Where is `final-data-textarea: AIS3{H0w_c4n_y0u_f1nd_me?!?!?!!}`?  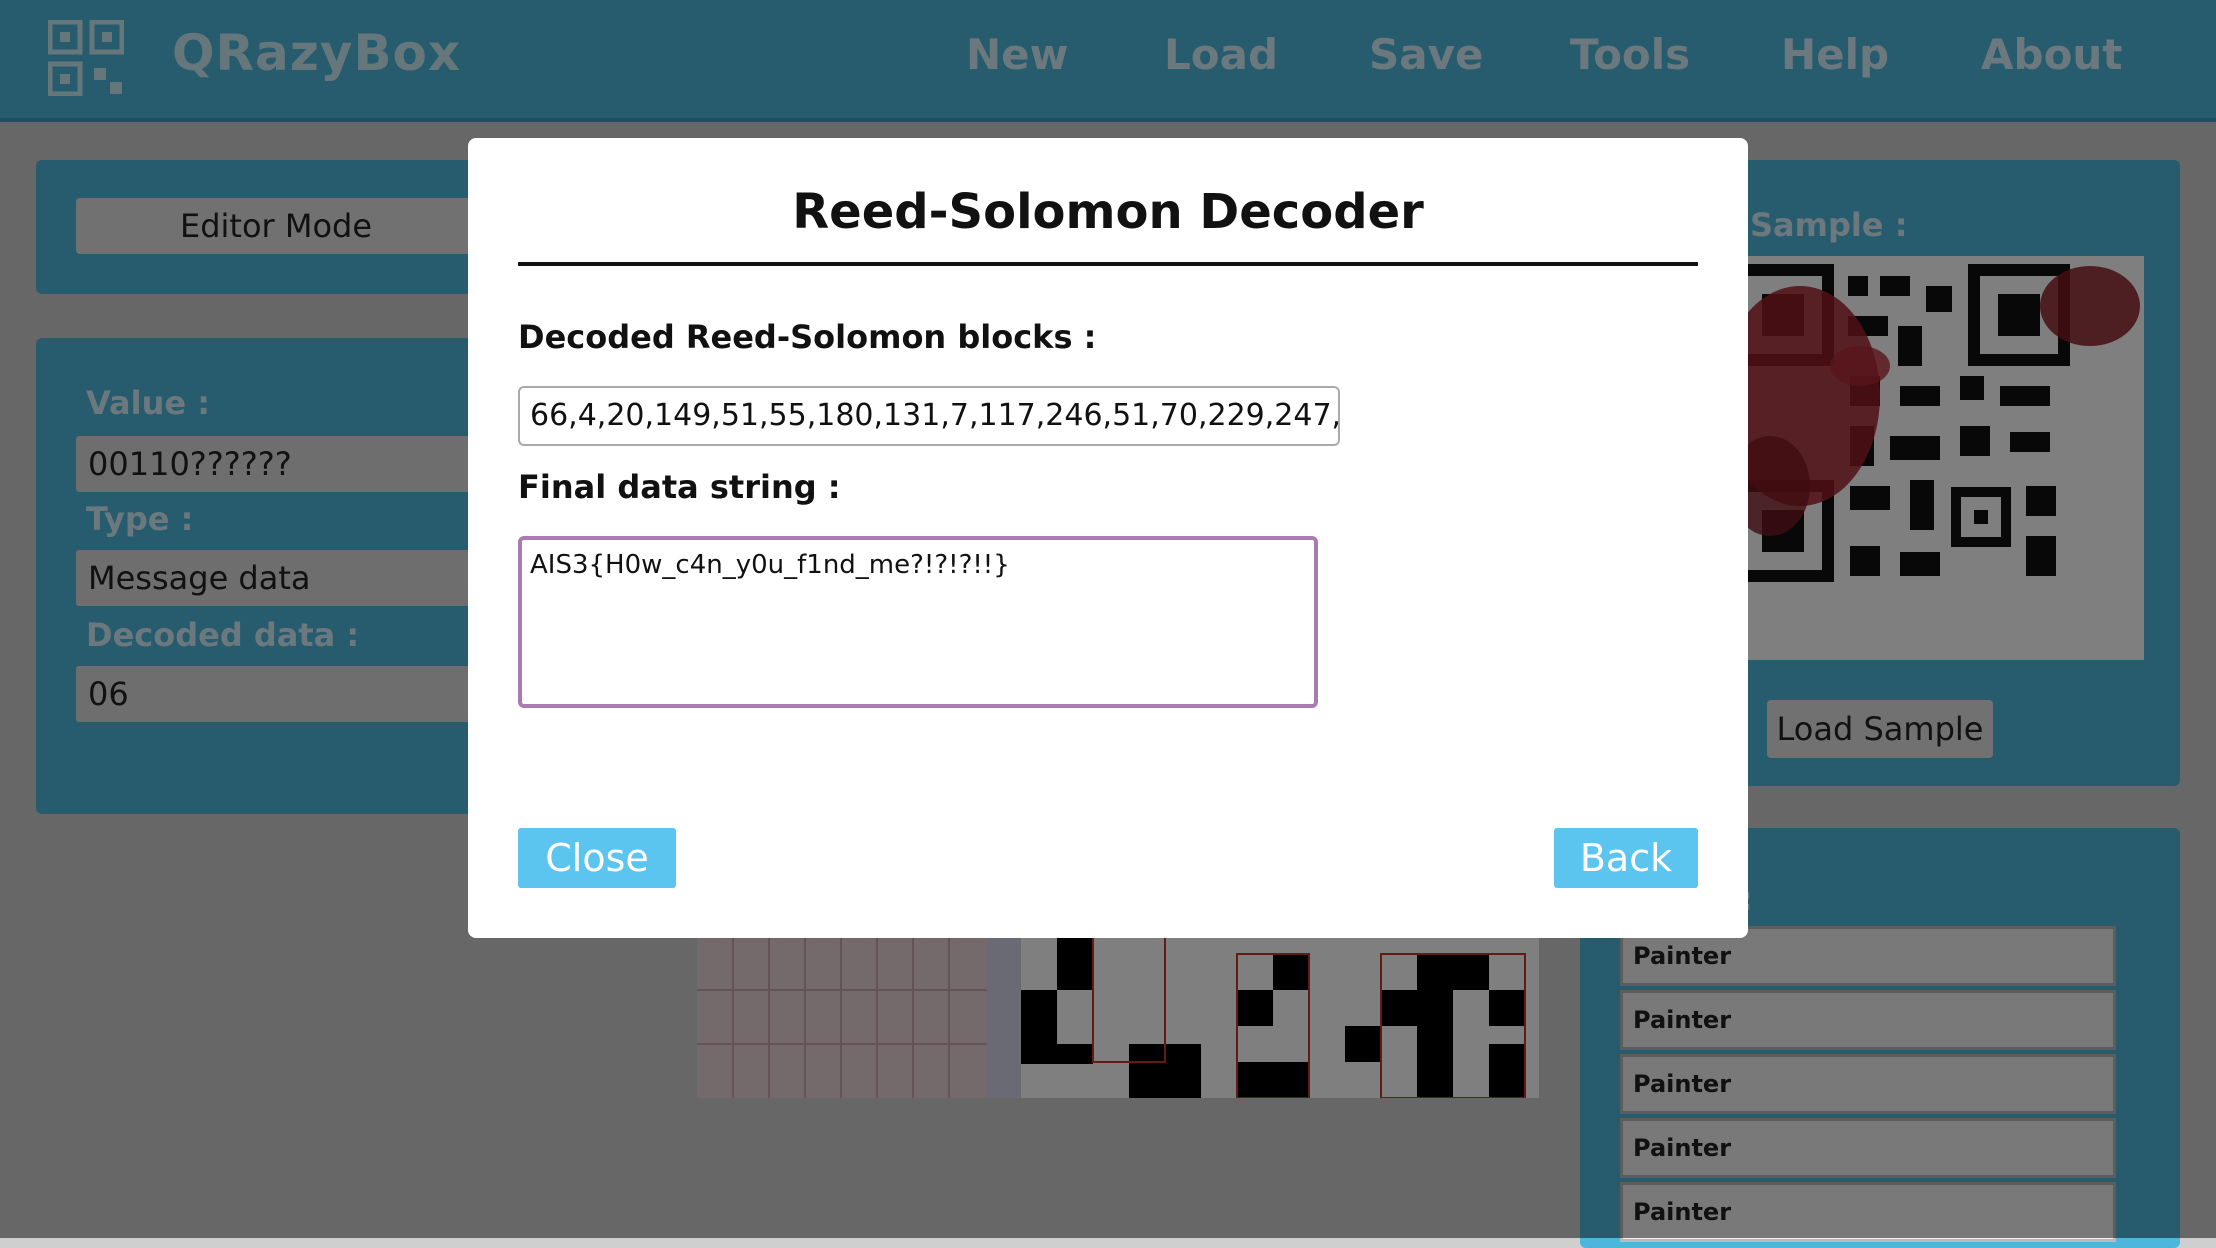
final-data-textarea: AIS3{H0w_c4n_y0u_f1nd_me?!?!?!!} is located at coordinates (918, 622).